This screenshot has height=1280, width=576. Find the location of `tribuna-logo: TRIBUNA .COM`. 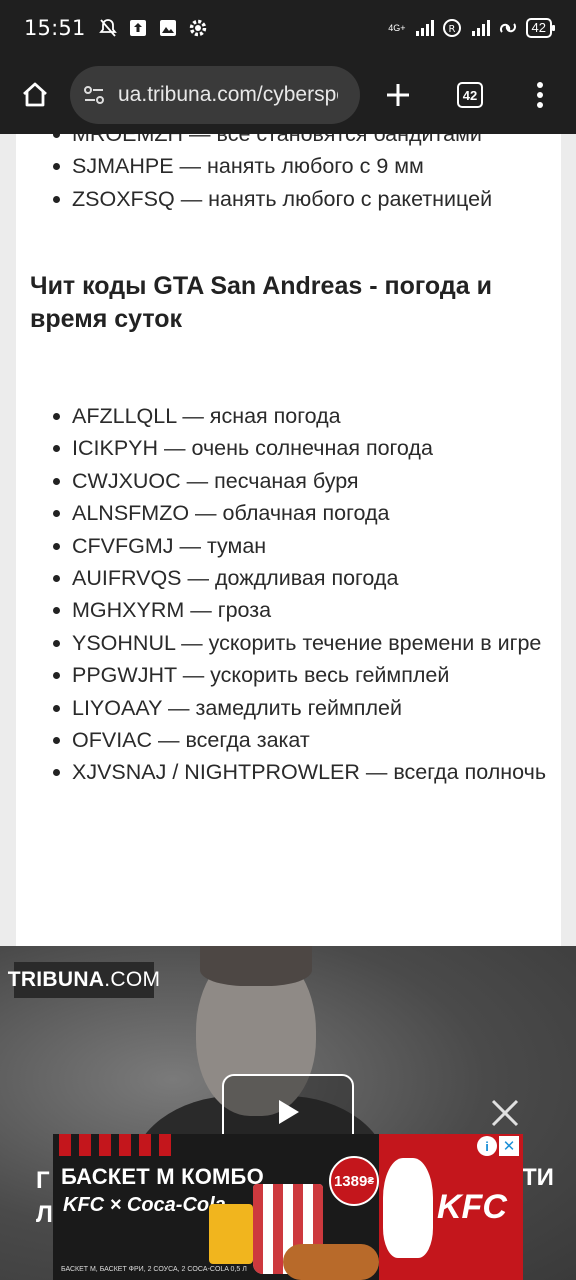

tribuna-logo: TRIBUNA .COM is located at coordinates (84, 980).